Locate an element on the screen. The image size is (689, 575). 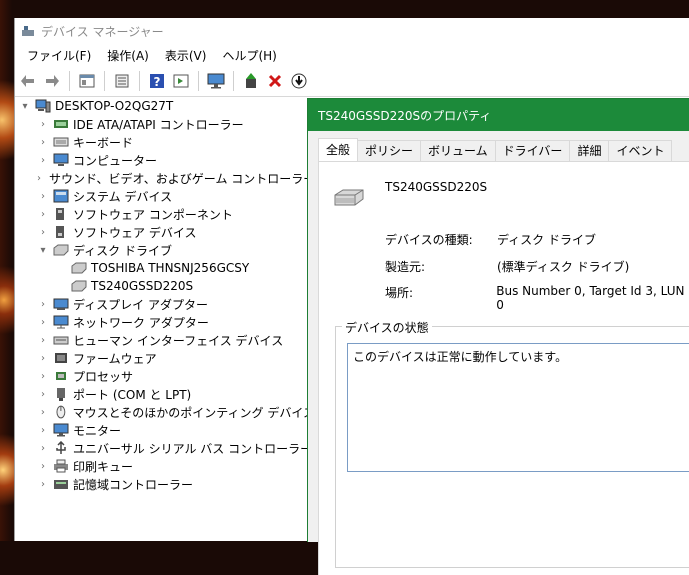
tree-category-label: ネットワーク アダプター is located at coordinates (141, 322).